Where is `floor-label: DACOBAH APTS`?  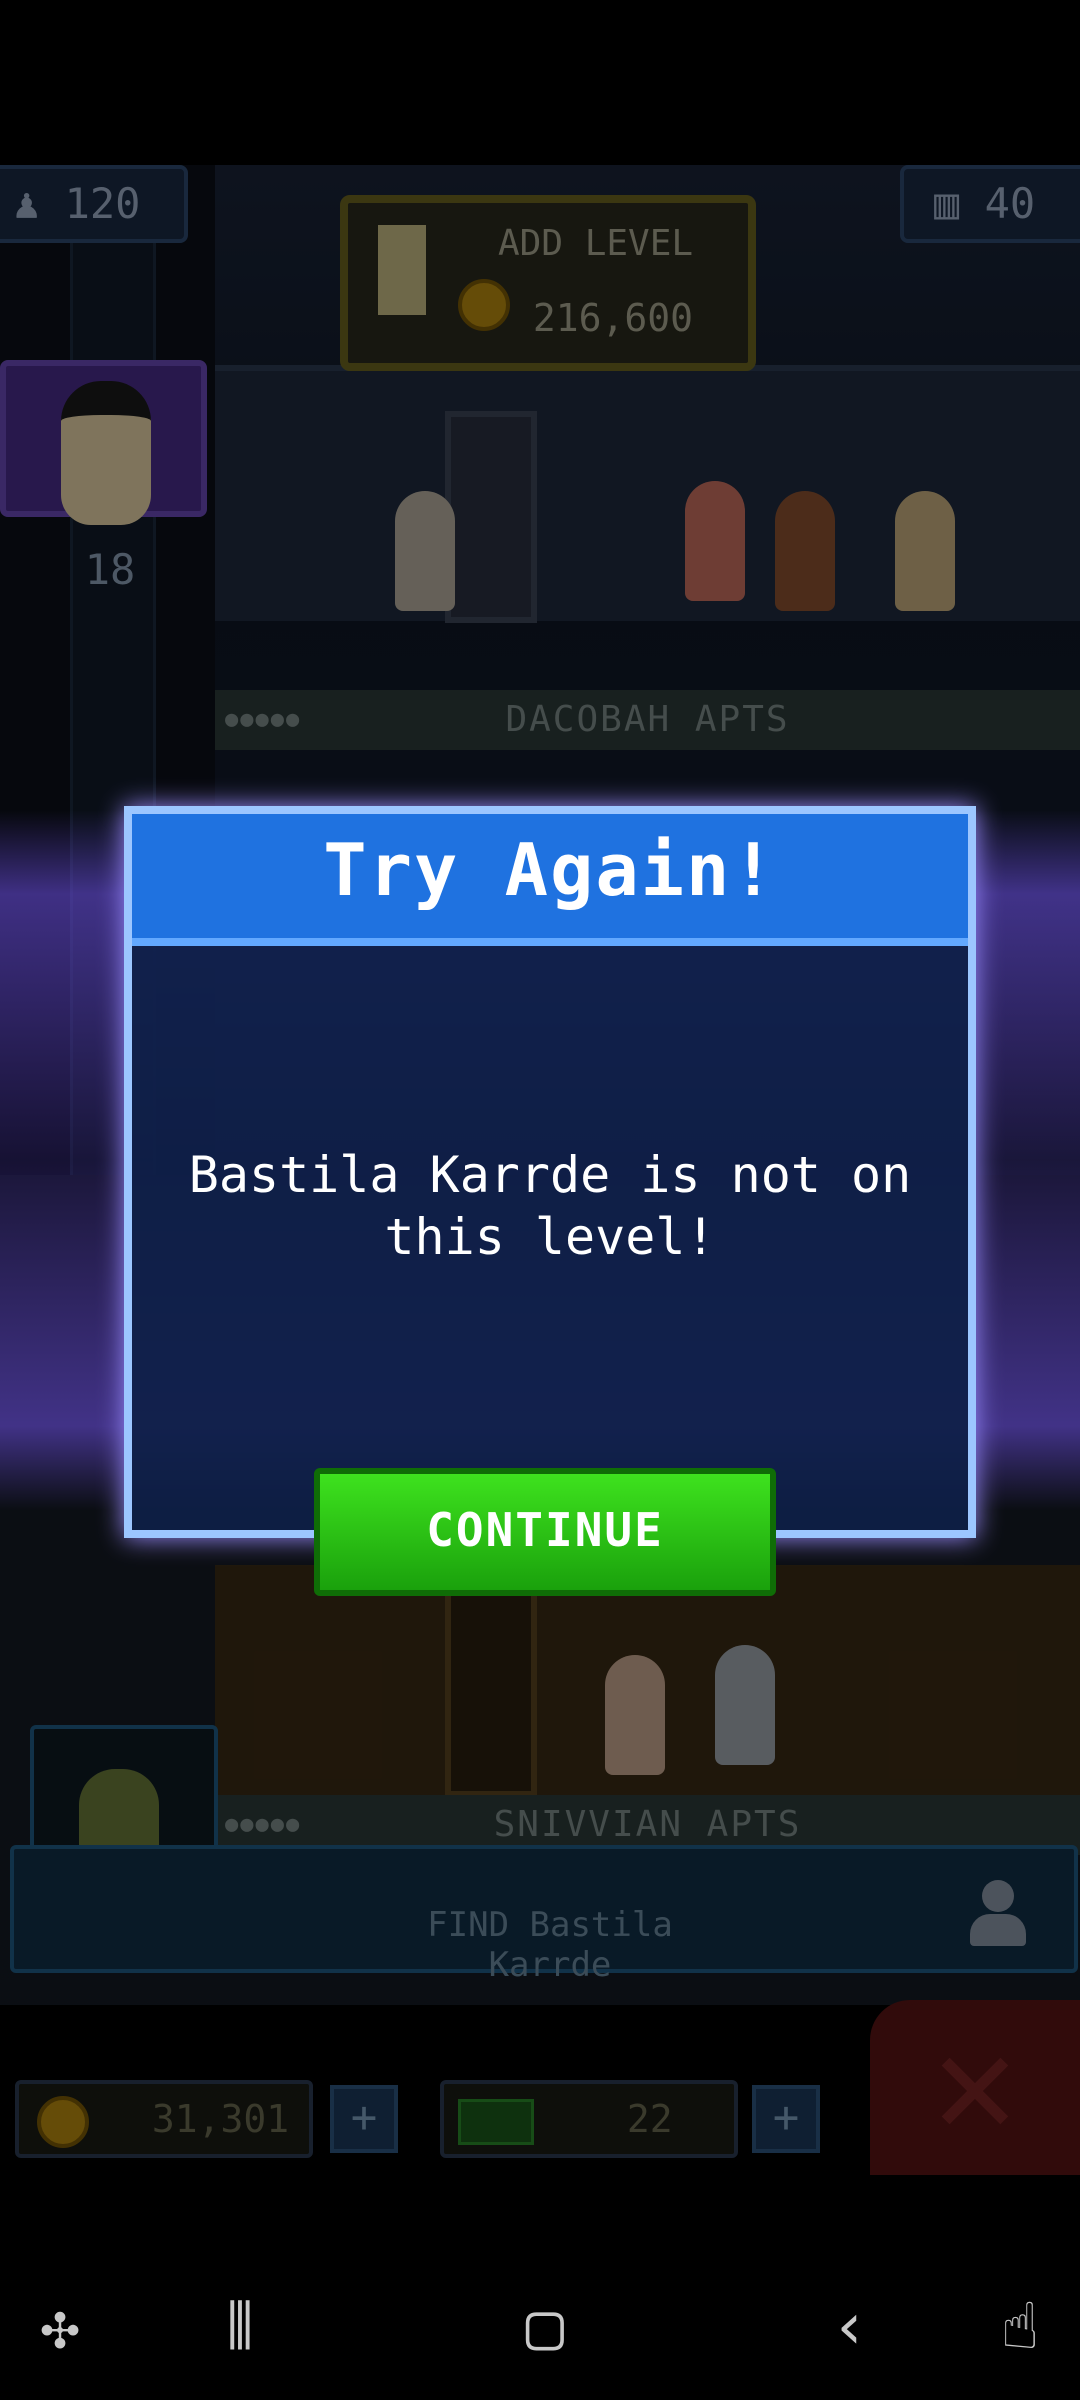 floor-label: DACOBAH APTS is located at coordinates (647, 720).